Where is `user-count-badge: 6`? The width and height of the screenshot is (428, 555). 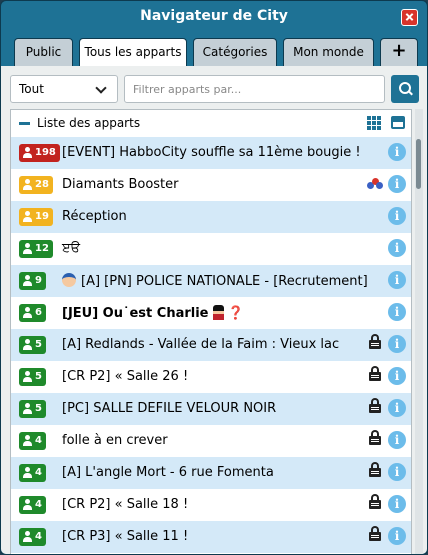 user-count-badge: 6 is located at coordinates (32, 313).